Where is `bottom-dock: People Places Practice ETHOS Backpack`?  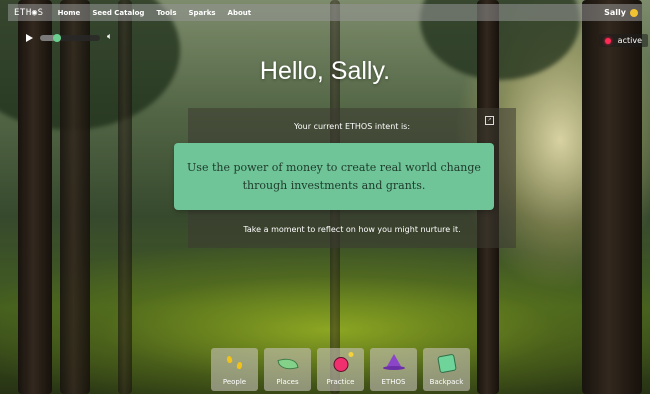 bottom-dock: People Places Practice ETHOS Backpack is located at coordinates (340, 369).